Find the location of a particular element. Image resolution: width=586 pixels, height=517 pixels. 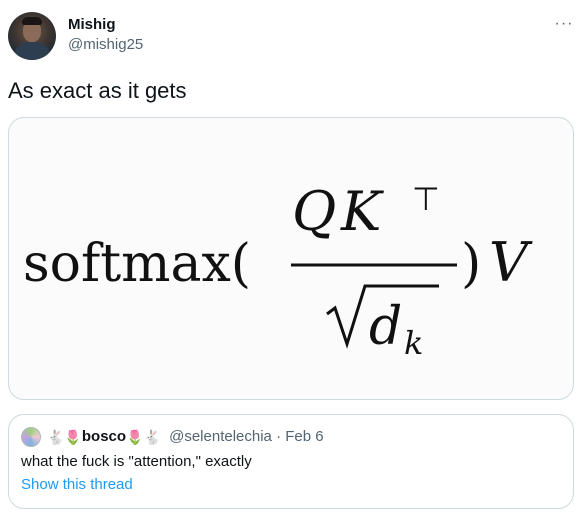

author-handle: @mishig25 is located at coordinates (105, 44).